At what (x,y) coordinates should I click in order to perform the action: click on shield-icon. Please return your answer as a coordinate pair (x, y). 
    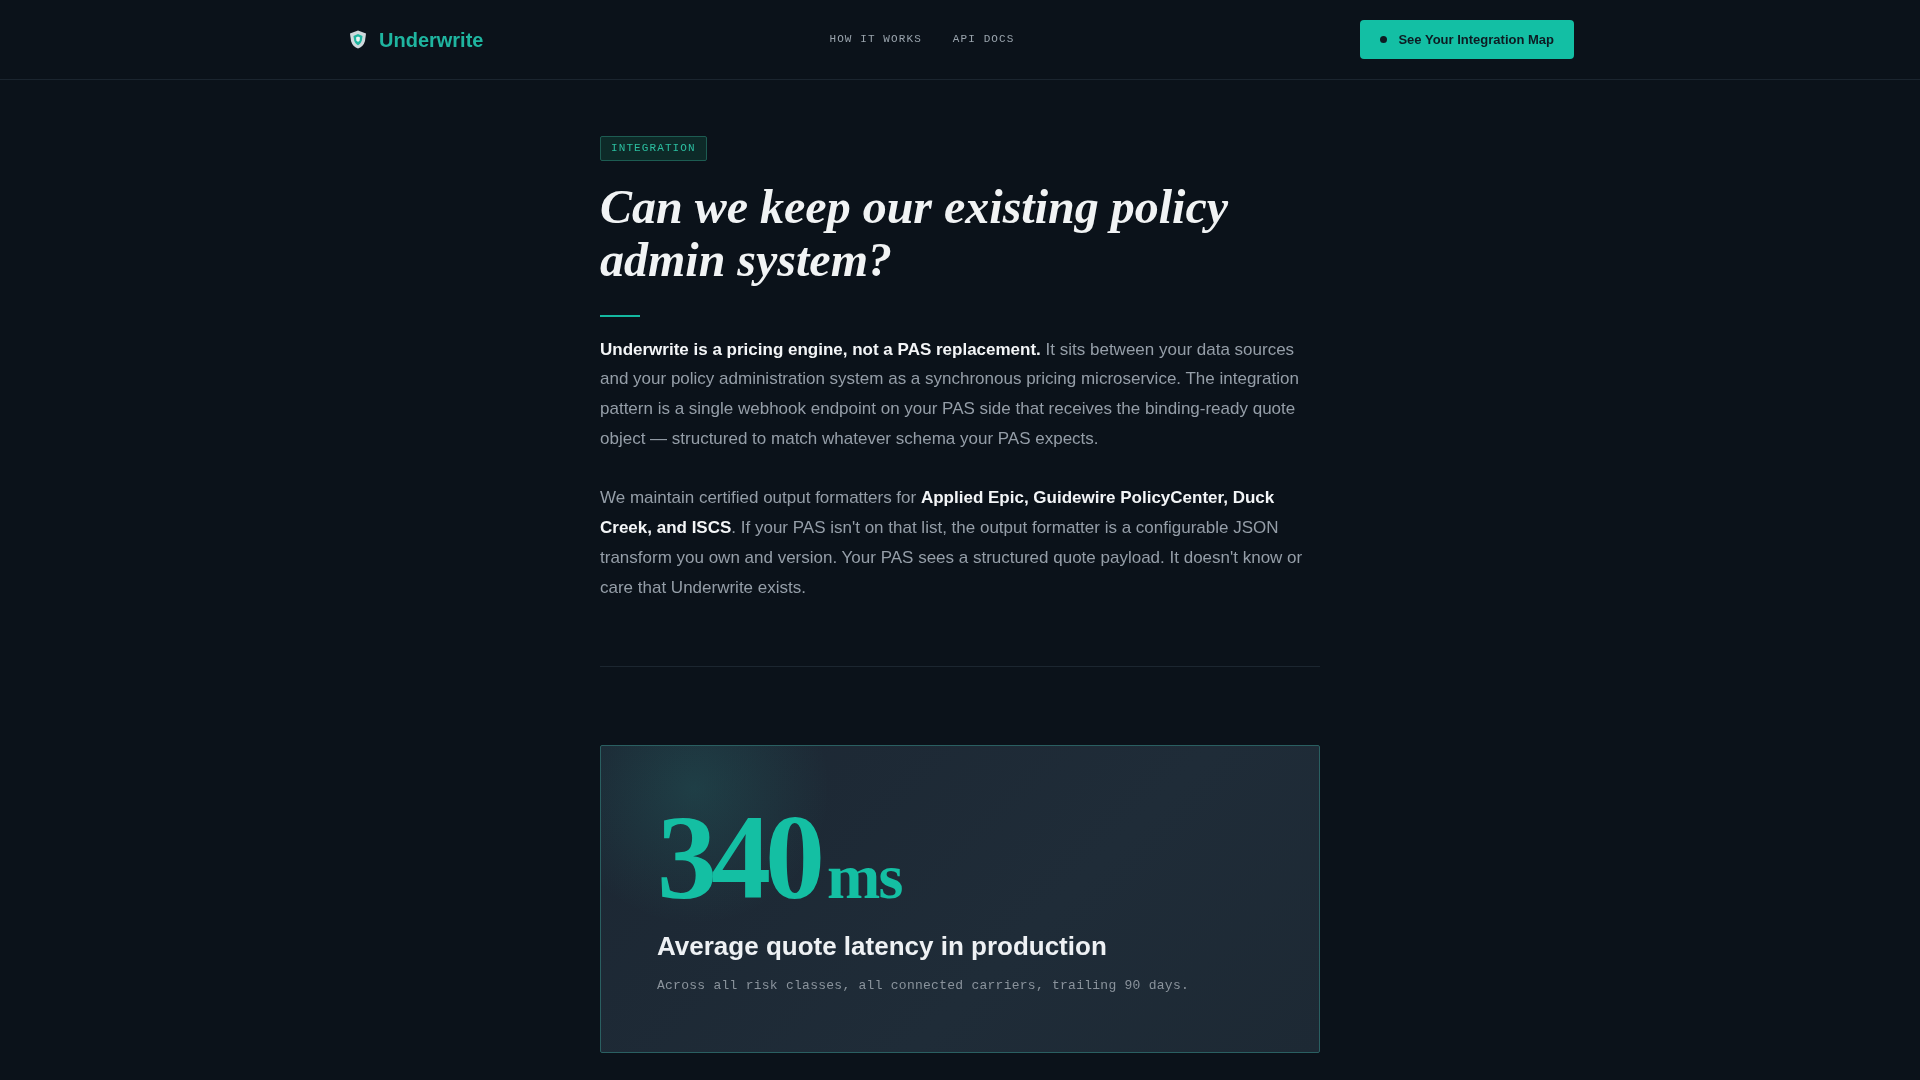
    Looking at the image, I should click on (358, 39).